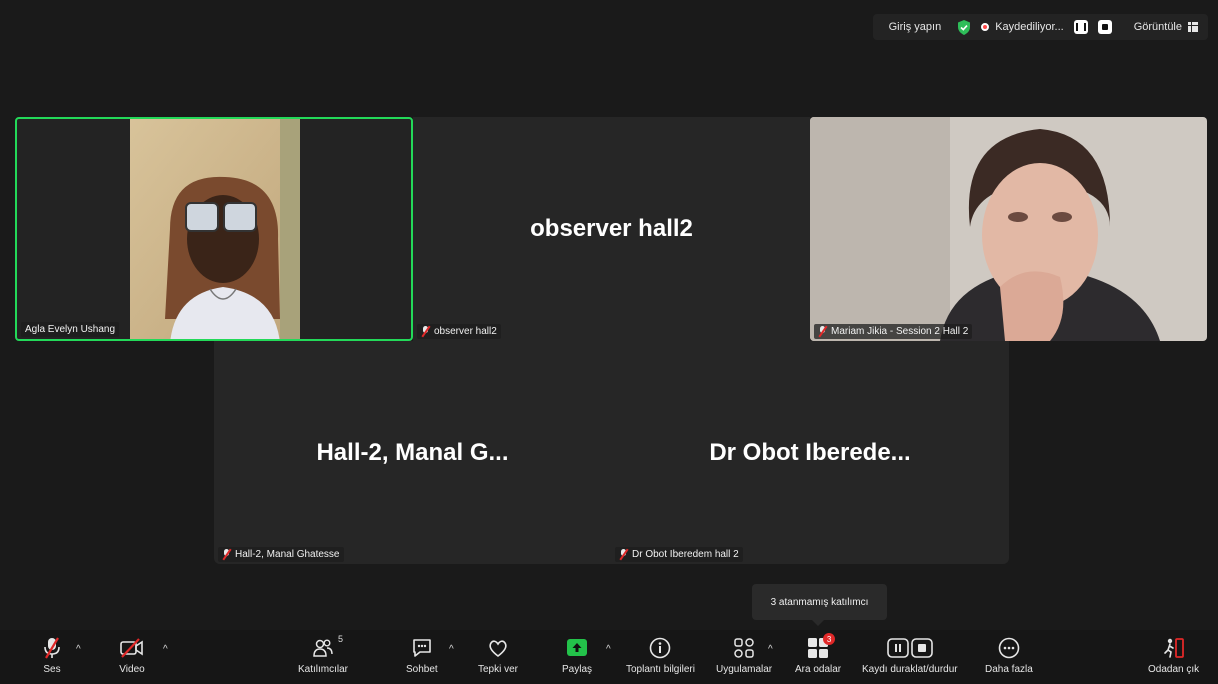 The image size is (1218, 684). I want to click on share-options-chevron-icon: ^, so click(608, 649).